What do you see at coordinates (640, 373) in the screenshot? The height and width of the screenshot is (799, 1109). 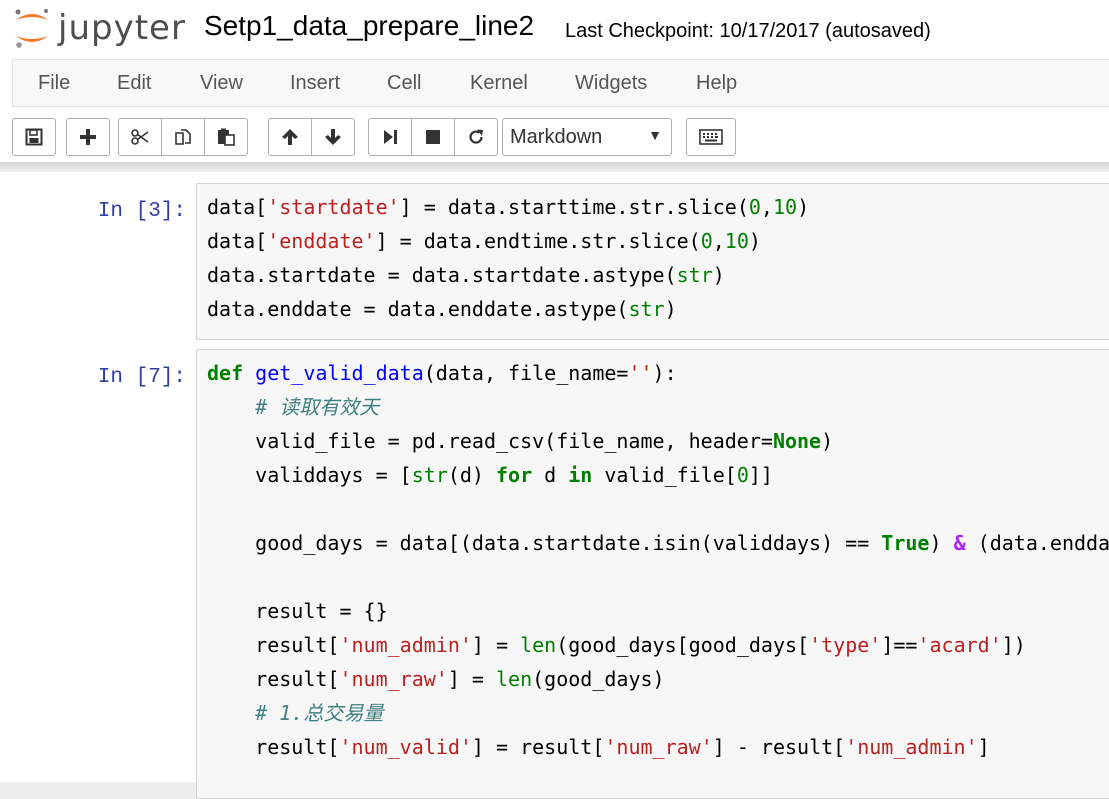 I see `code-token: ''` at bounding box center [640, 373].